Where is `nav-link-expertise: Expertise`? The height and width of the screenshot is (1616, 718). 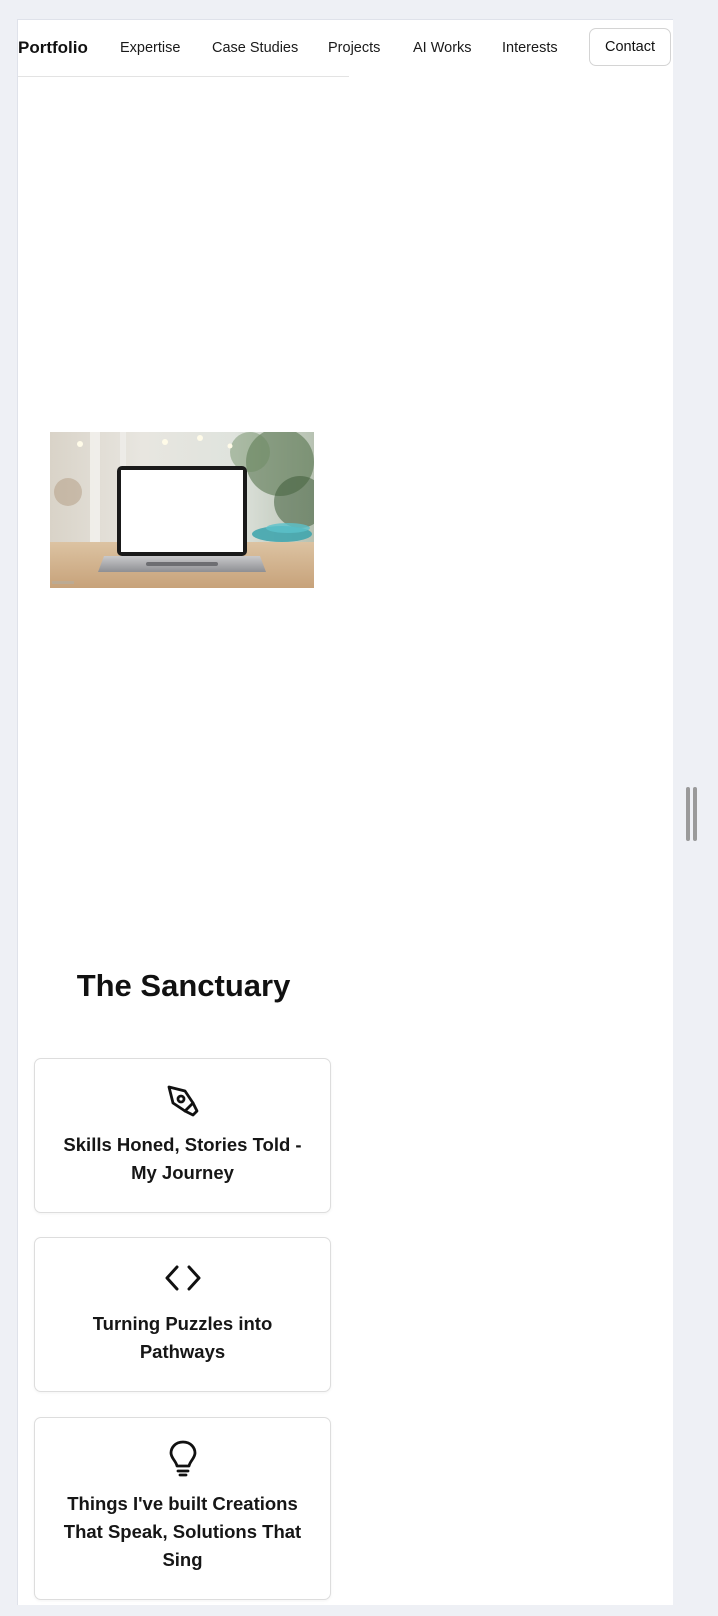
nav-link-expertise: Expertise is located at coordinates (150, 48).